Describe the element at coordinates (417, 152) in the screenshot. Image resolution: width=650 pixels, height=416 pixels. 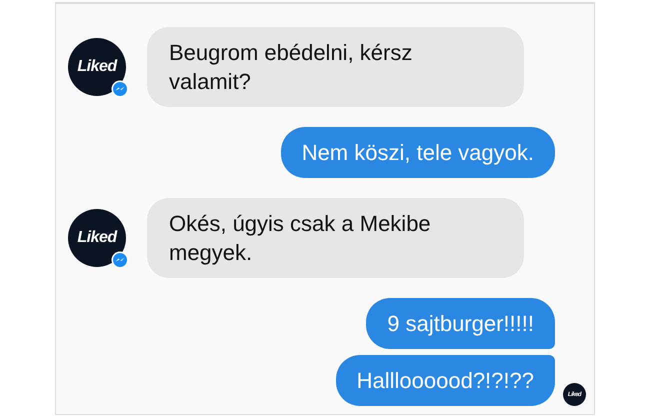
I see `outgoing-message: Nem köszi, tele vagyok.` at that location.